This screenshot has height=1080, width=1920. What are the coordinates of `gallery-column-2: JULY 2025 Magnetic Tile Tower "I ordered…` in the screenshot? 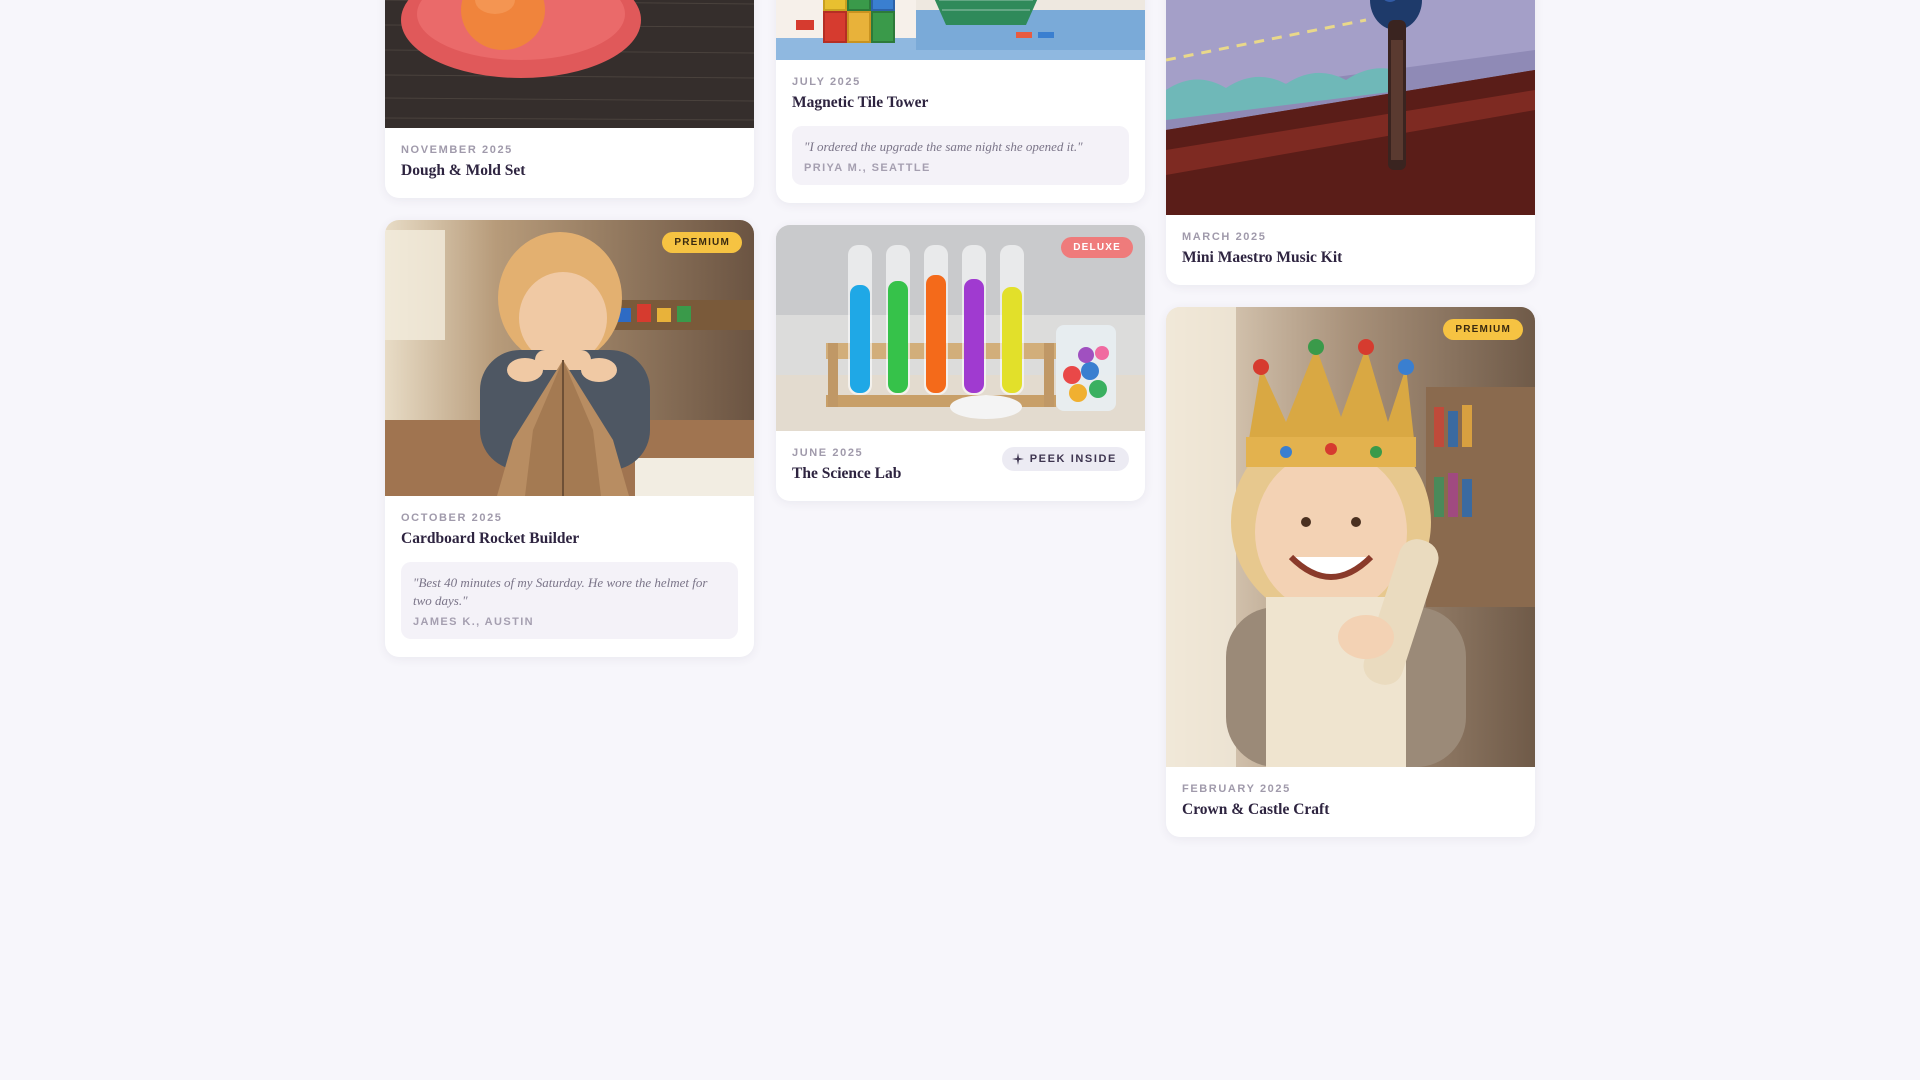 It's located at (960, 261).